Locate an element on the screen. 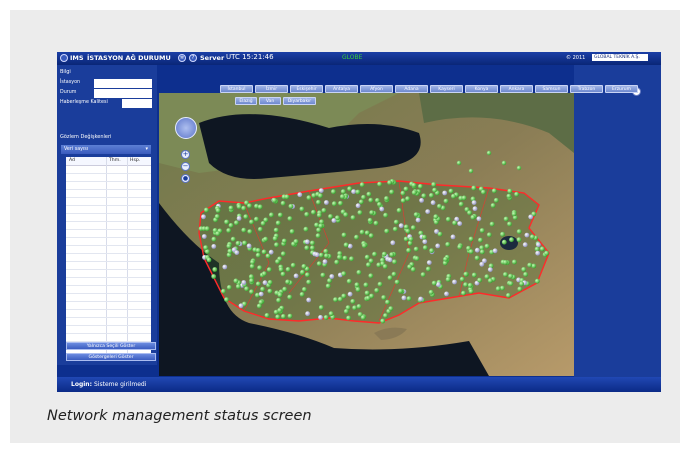 This screenshot has height=453, width=690. pan-control-icon is located at coordinates (186, 128).